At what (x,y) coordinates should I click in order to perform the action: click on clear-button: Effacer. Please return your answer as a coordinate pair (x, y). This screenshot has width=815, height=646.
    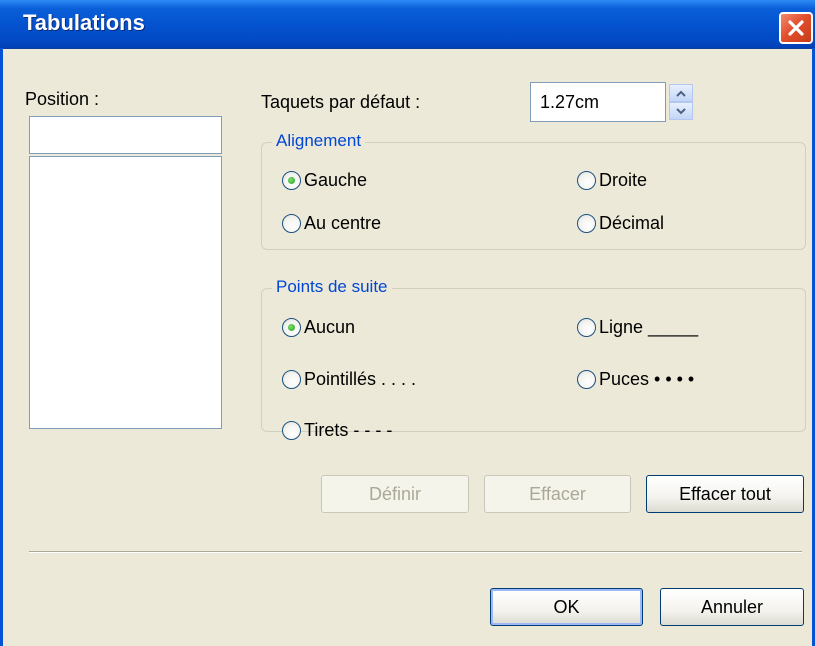
    Looking at the image, I should click on (557, 494).